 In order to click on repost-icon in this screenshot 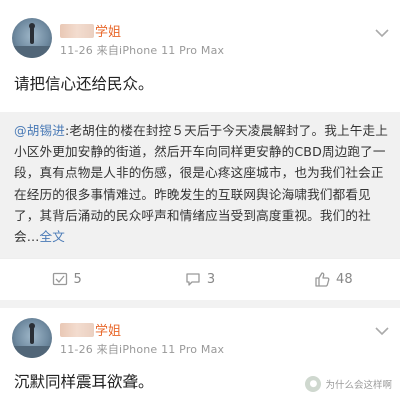, I will do `click(59, 279)`.